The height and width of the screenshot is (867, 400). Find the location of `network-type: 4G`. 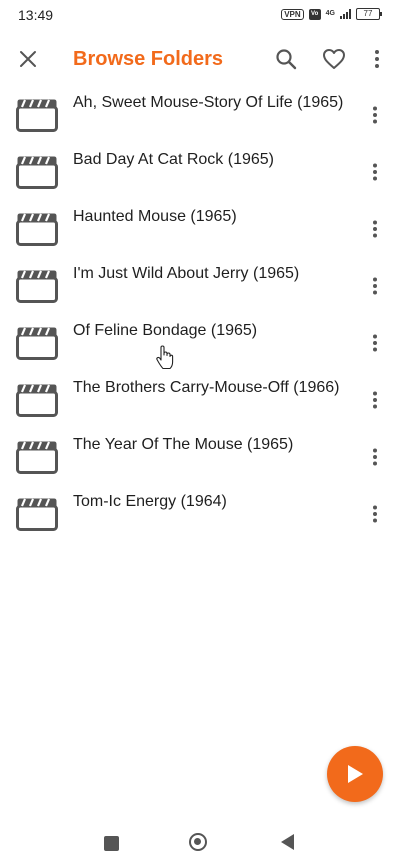

network-type: 4G is located at coordinates (330, 13).